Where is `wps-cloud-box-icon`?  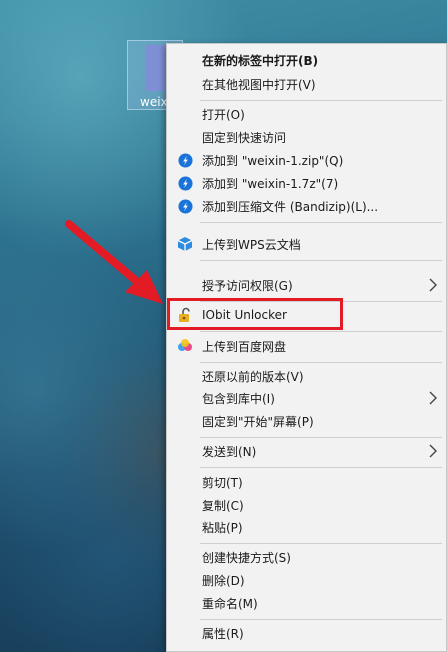 wps-cloud-box-icon is located at coordinates (185, 244).